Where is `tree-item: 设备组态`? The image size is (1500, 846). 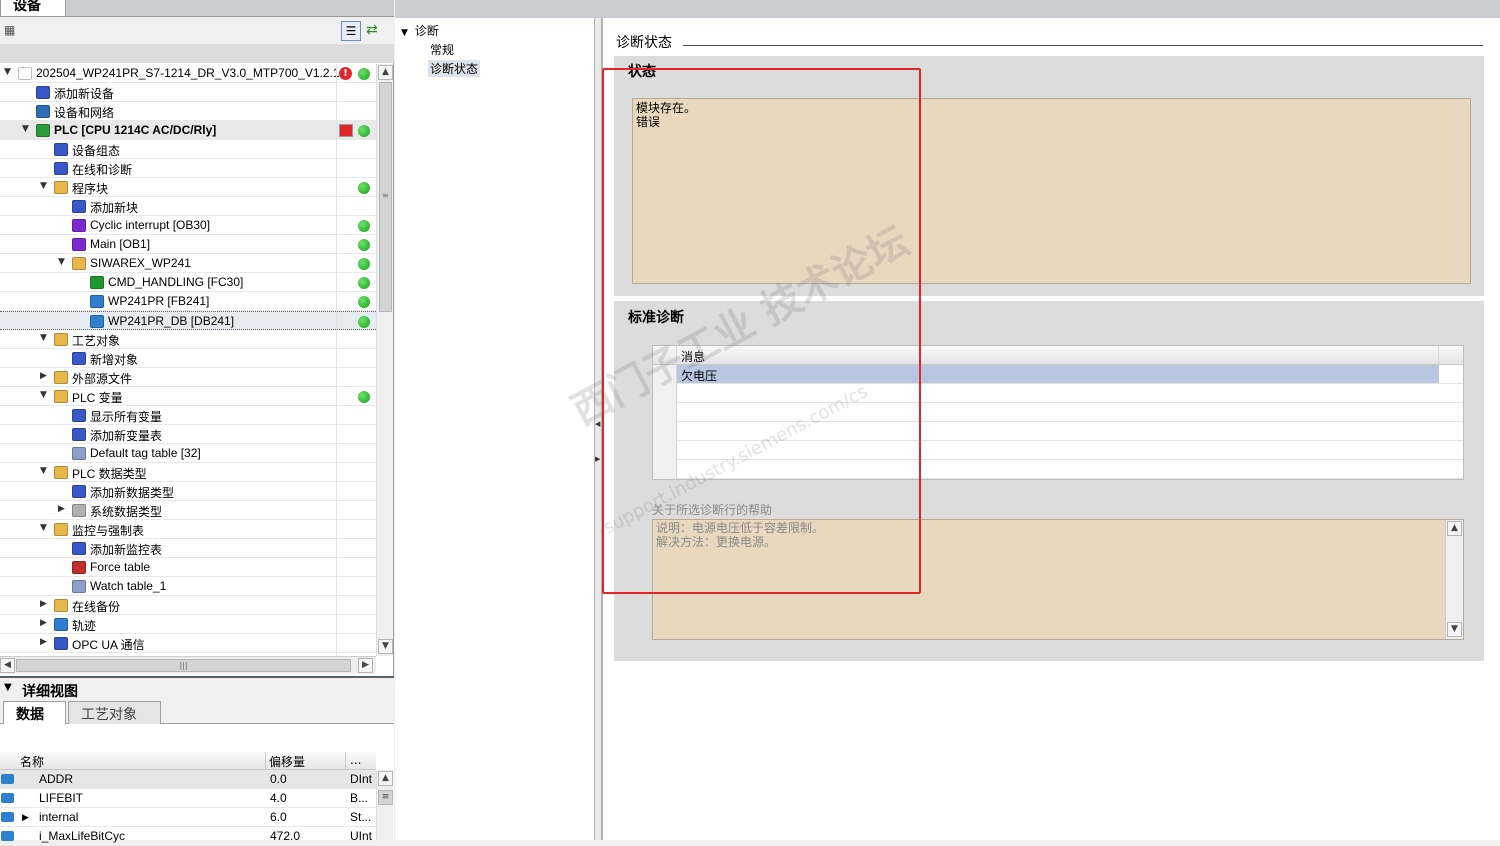 tree-item: 设备组态 is located at coordinates (188, 149).